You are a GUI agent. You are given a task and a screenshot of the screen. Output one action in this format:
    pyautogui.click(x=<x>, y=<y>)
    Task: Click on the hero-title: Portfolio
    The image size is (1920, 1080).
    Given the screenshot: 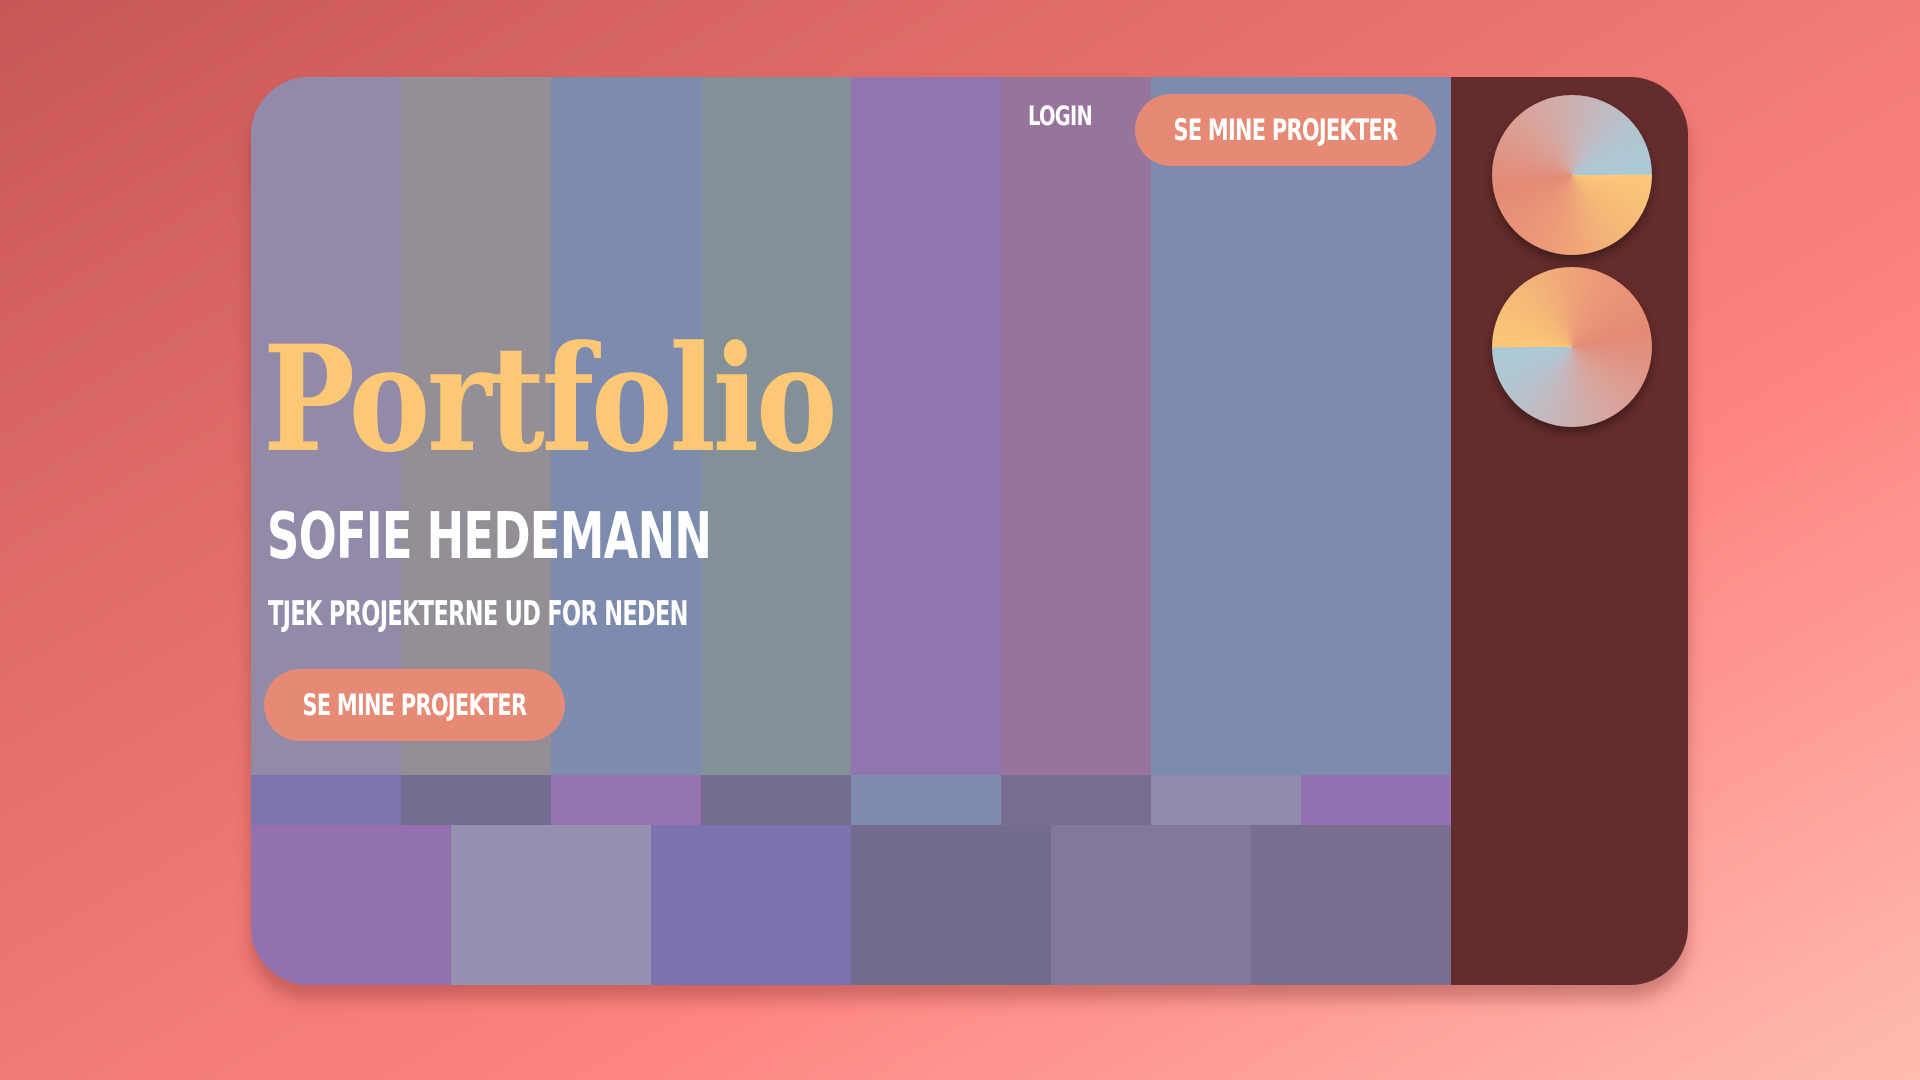 What is the action you would take?
    pyautogui.click(x=550, y=399)
    